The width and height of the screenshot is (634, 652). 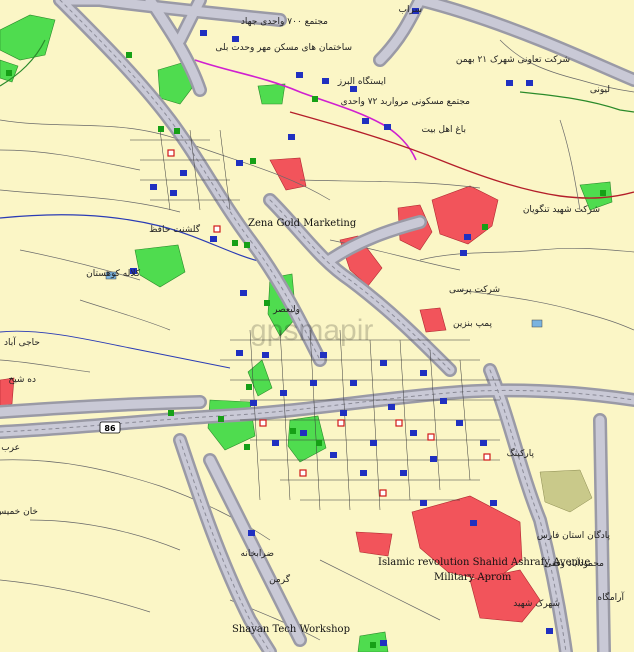 I want to click on label-fa-16: محمودآباد وقفی, so click(x=574, y=563).